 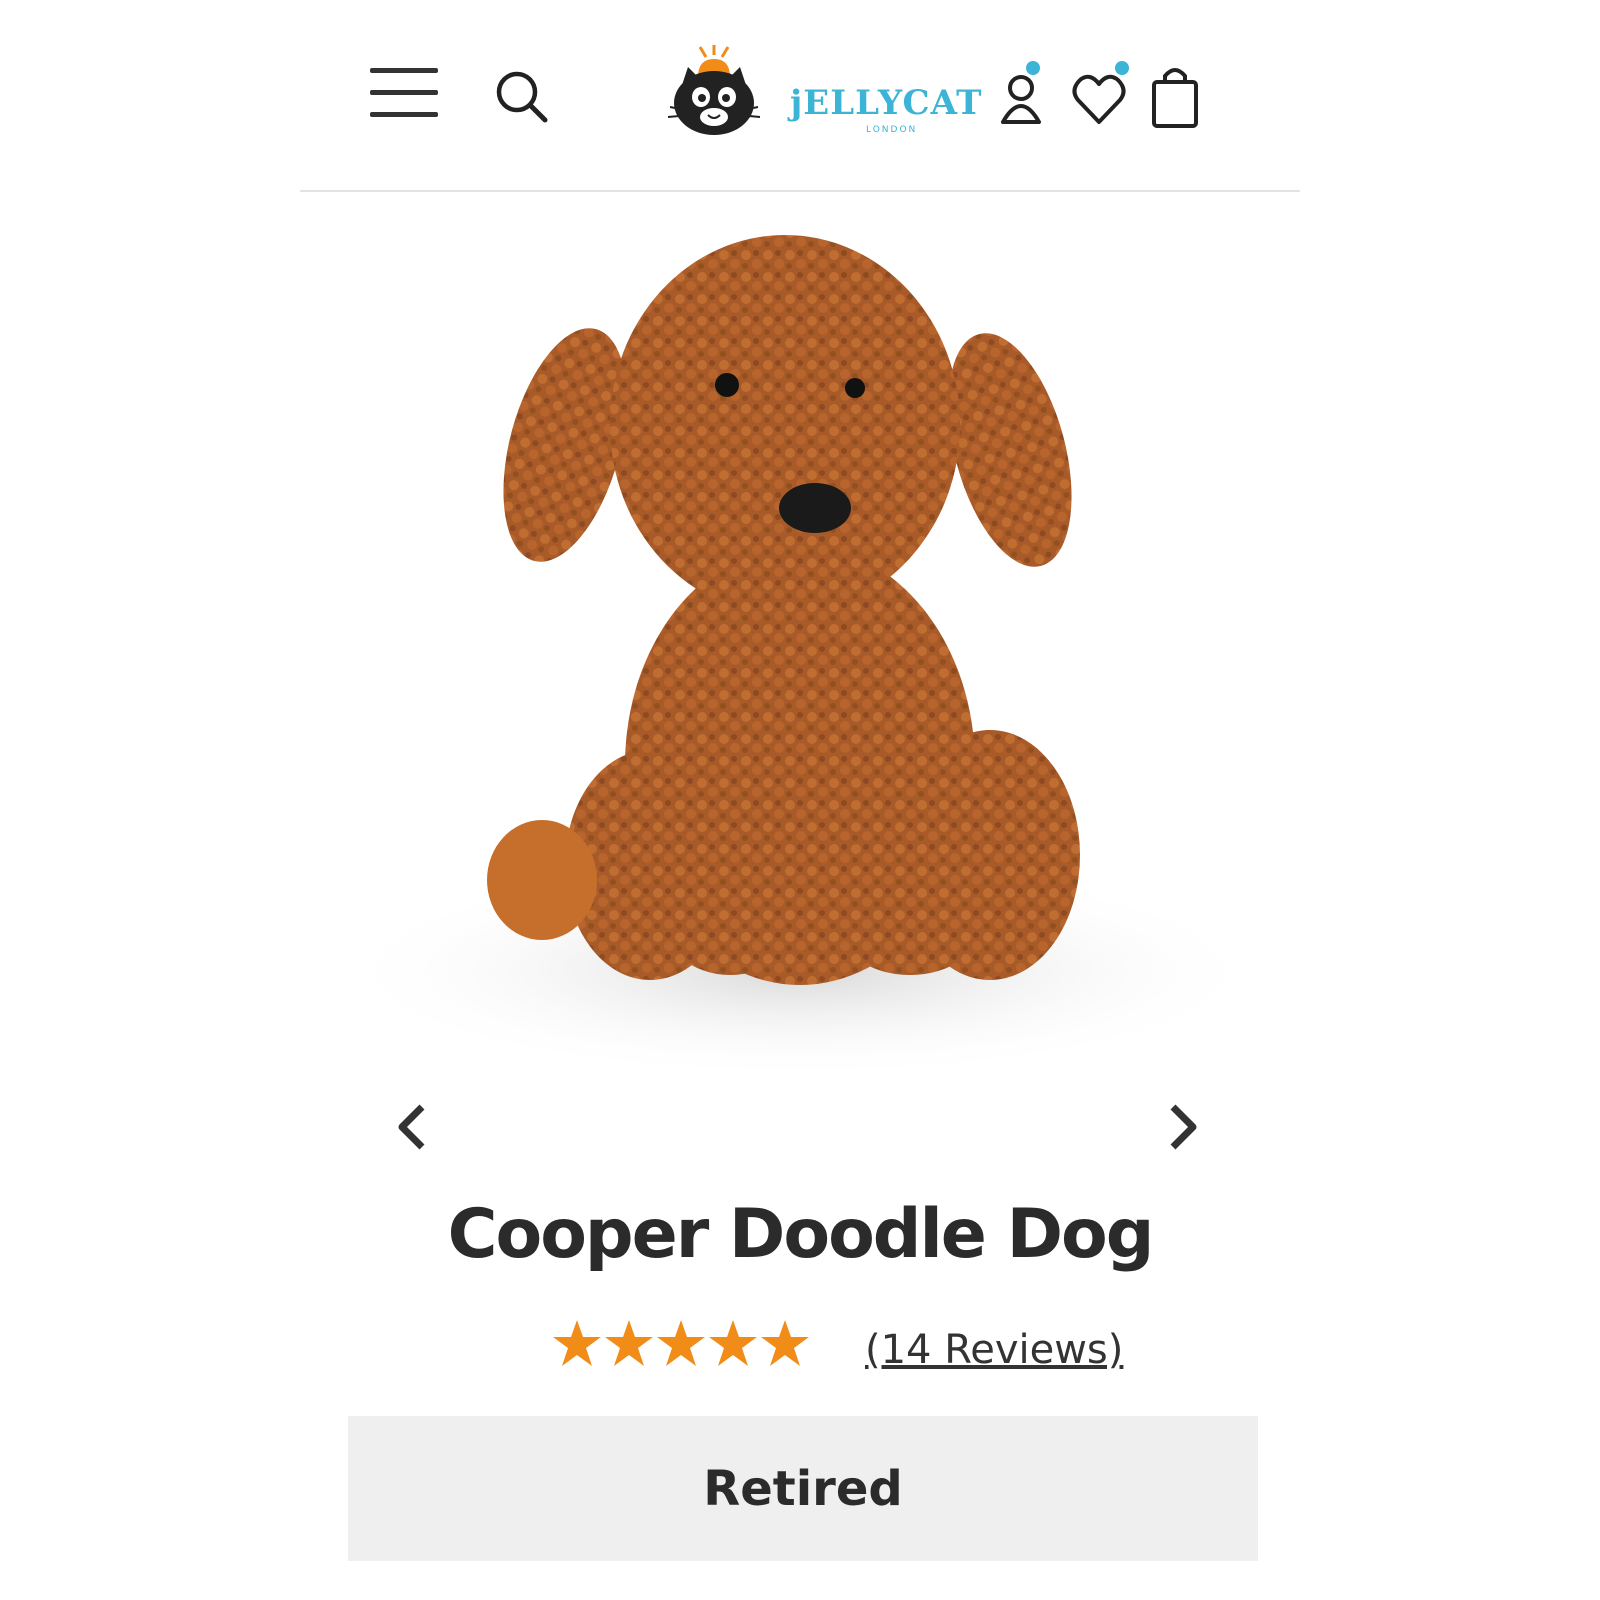 I want to click on jellycat-logo: jELLYCAT LONDON, so click(x=824, y=90).